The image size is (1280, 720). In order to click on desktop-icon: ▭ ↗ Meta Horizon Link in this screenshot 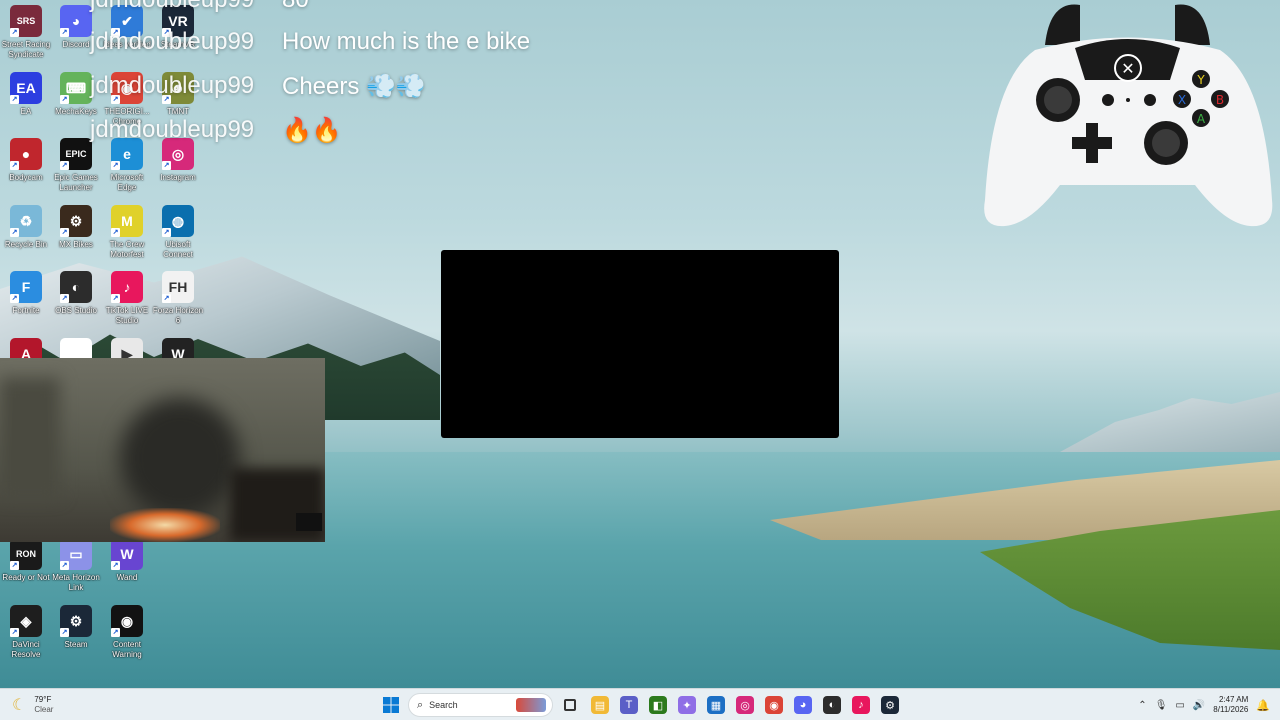, I will do `click(76, 565)`.